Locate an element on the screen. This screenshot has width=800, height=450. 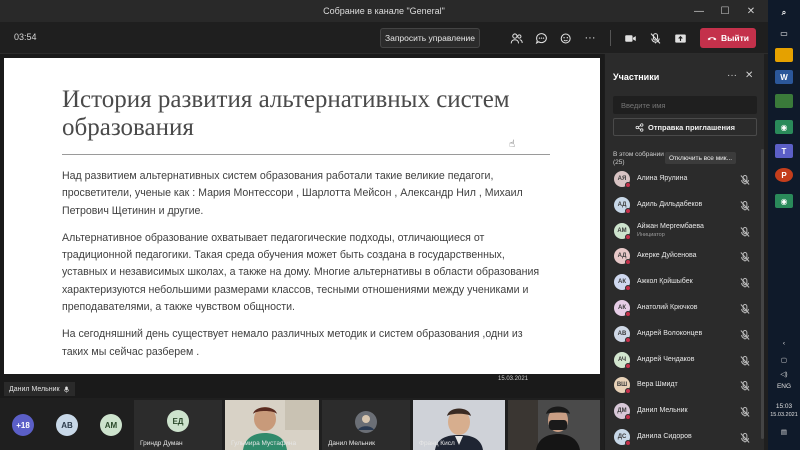
participant-list-scrollbar is located at coordinates (762, 294).